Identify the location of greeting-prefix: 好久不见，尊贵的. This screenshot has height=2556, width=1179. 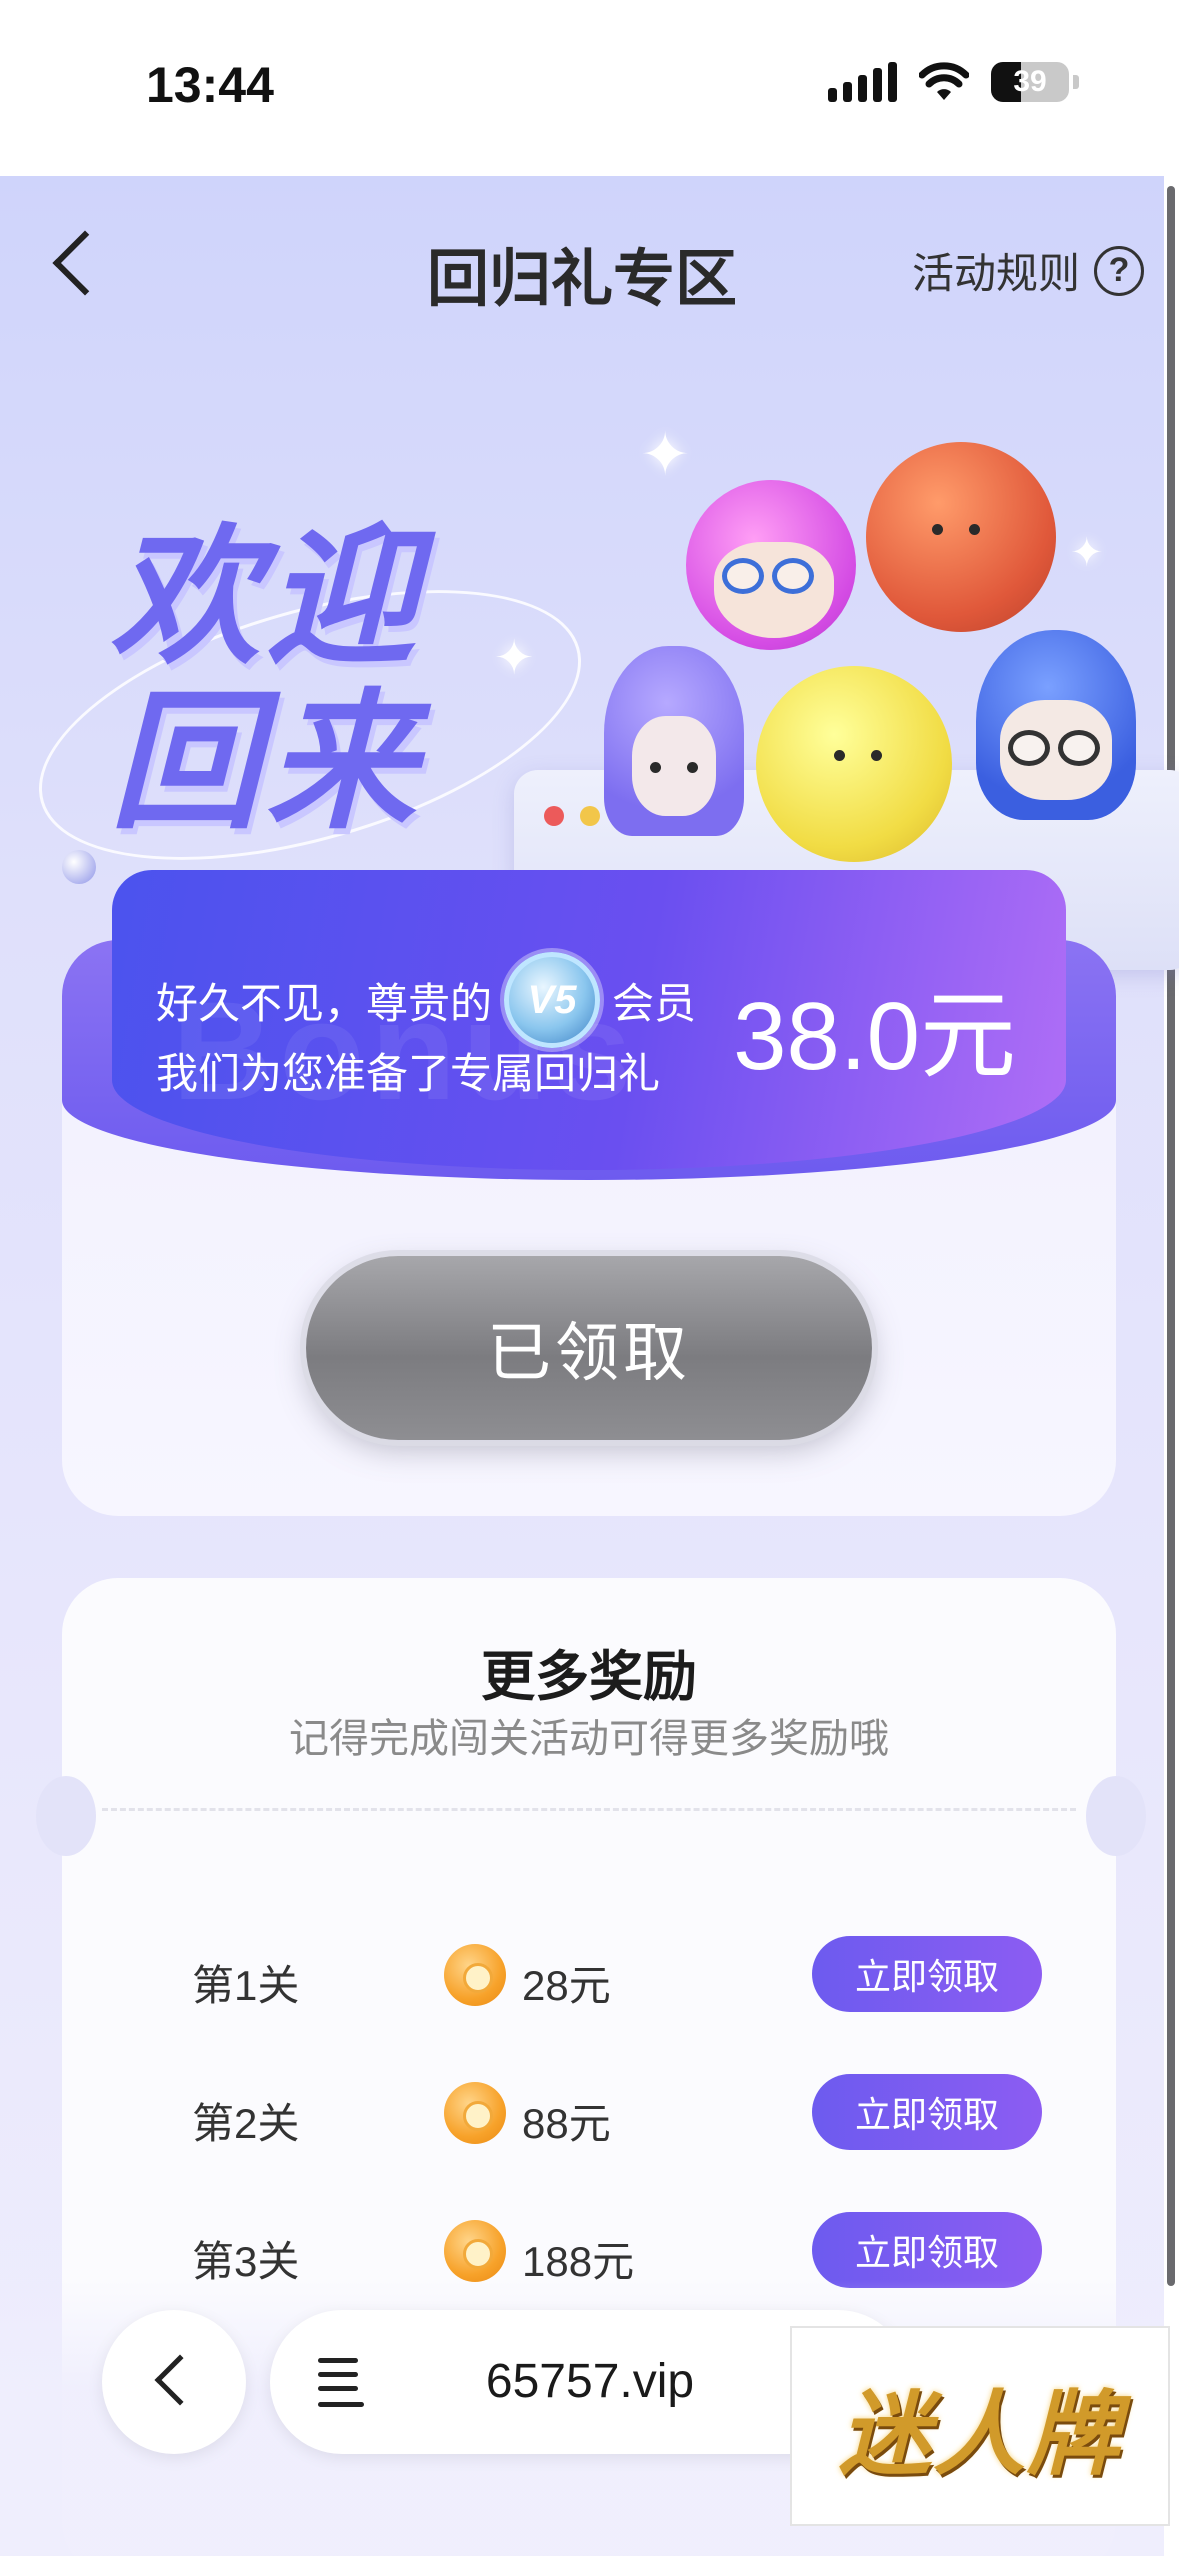
(324, 1003).